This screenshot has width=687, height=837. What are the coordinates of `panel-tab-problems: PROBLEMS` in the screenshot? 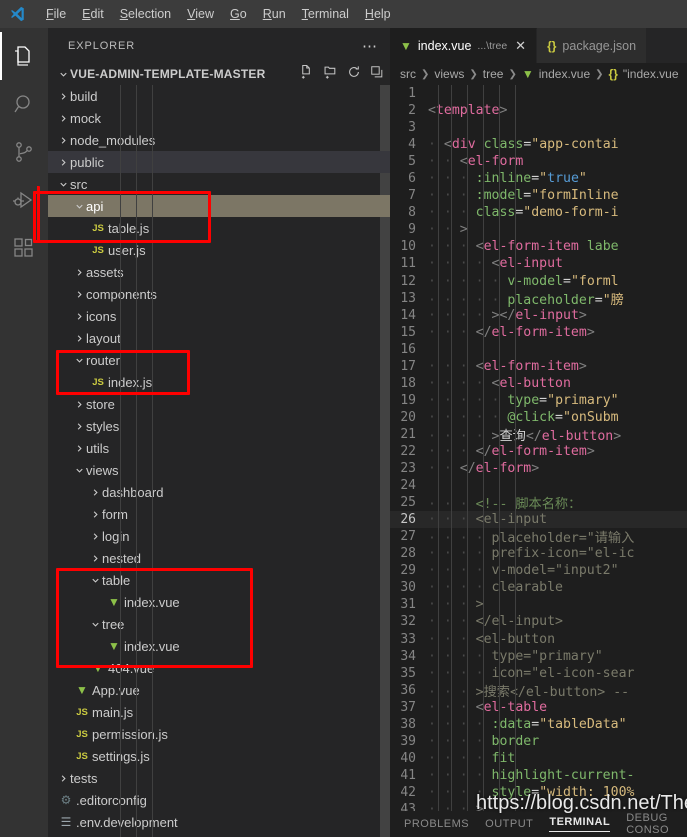 It's located at (436, 824).